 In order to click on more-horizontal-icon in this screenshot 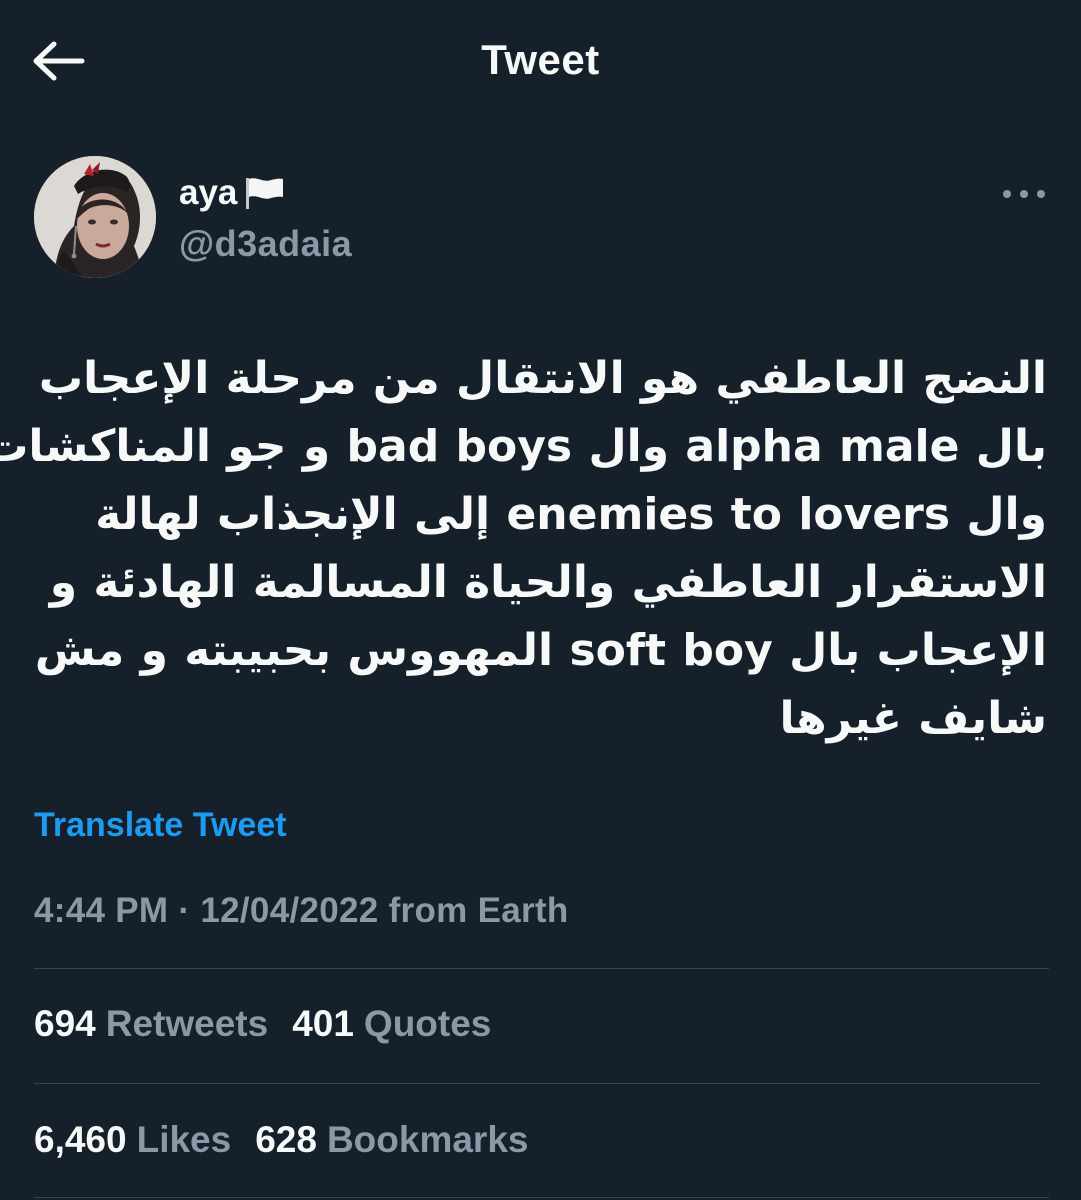, I will do `click(1024, 194)`.